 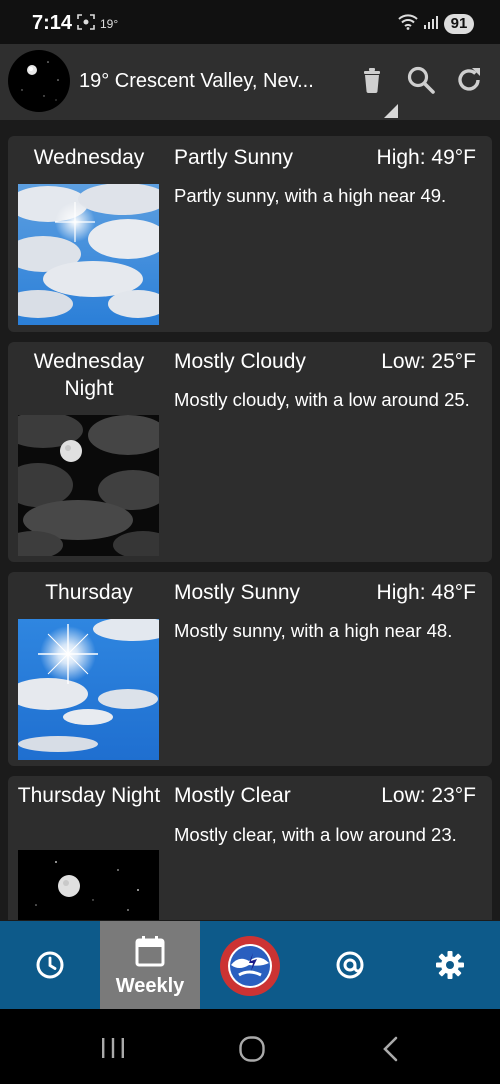 I want to click on screenshot-icon, so click(x=86, y=22).